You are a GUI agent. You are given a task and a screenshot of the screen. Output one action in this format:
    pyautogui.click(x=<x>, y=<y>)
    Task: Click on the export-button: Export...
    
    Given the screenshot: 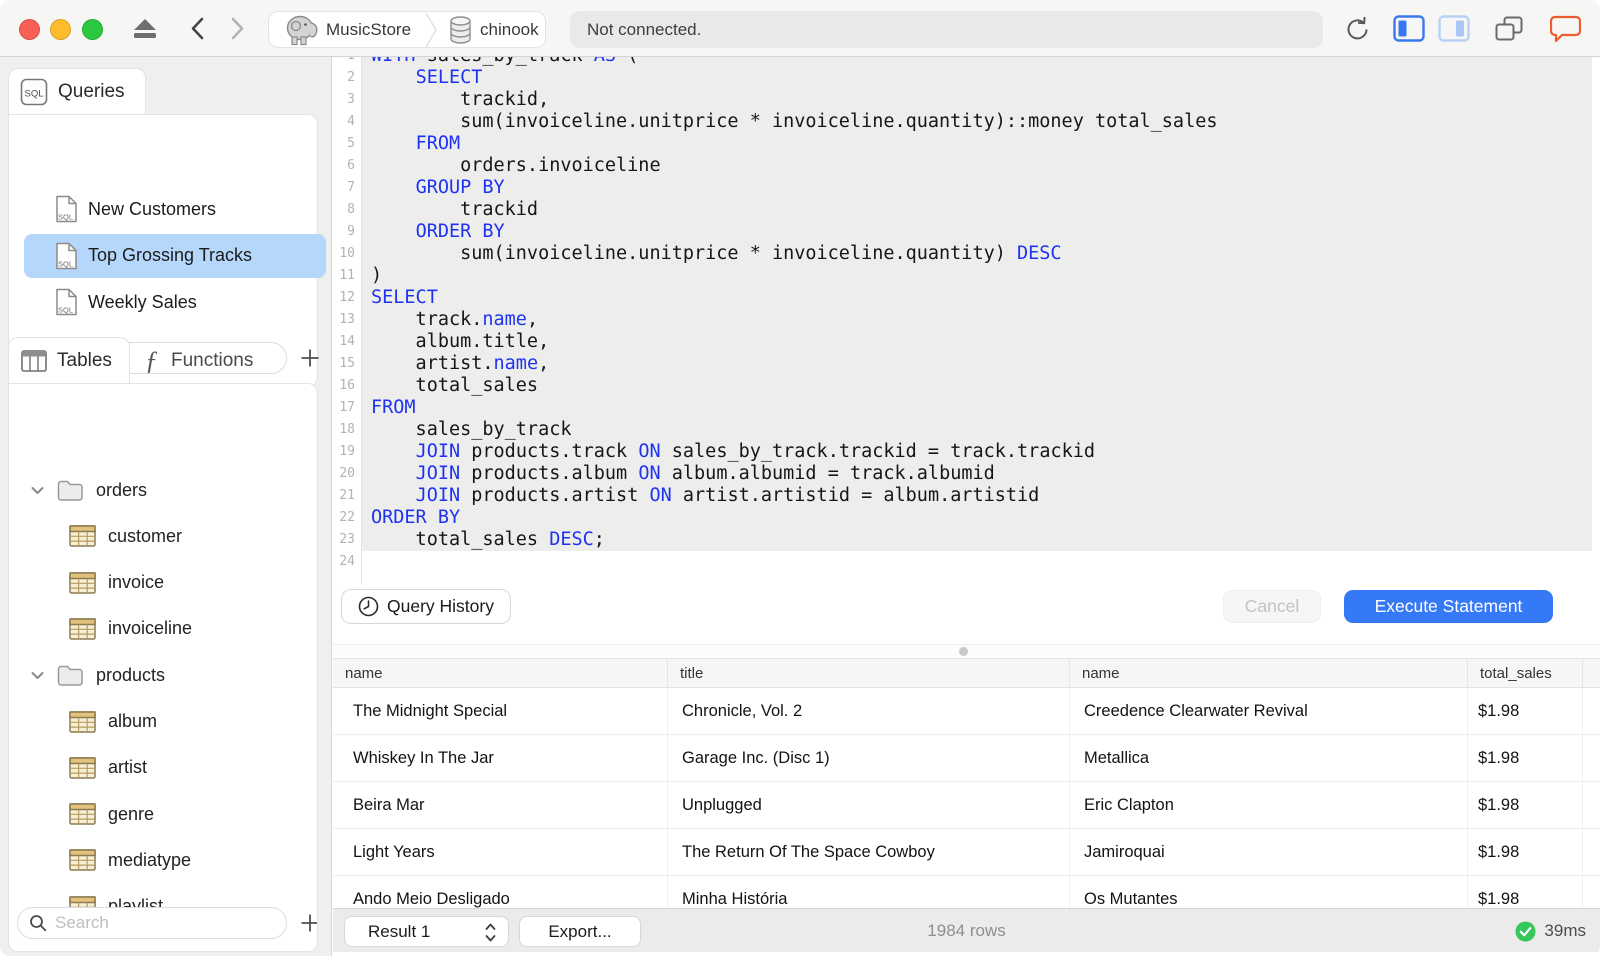 What is the action you would take?
    pyautogui.click(x=580, y=931)
    